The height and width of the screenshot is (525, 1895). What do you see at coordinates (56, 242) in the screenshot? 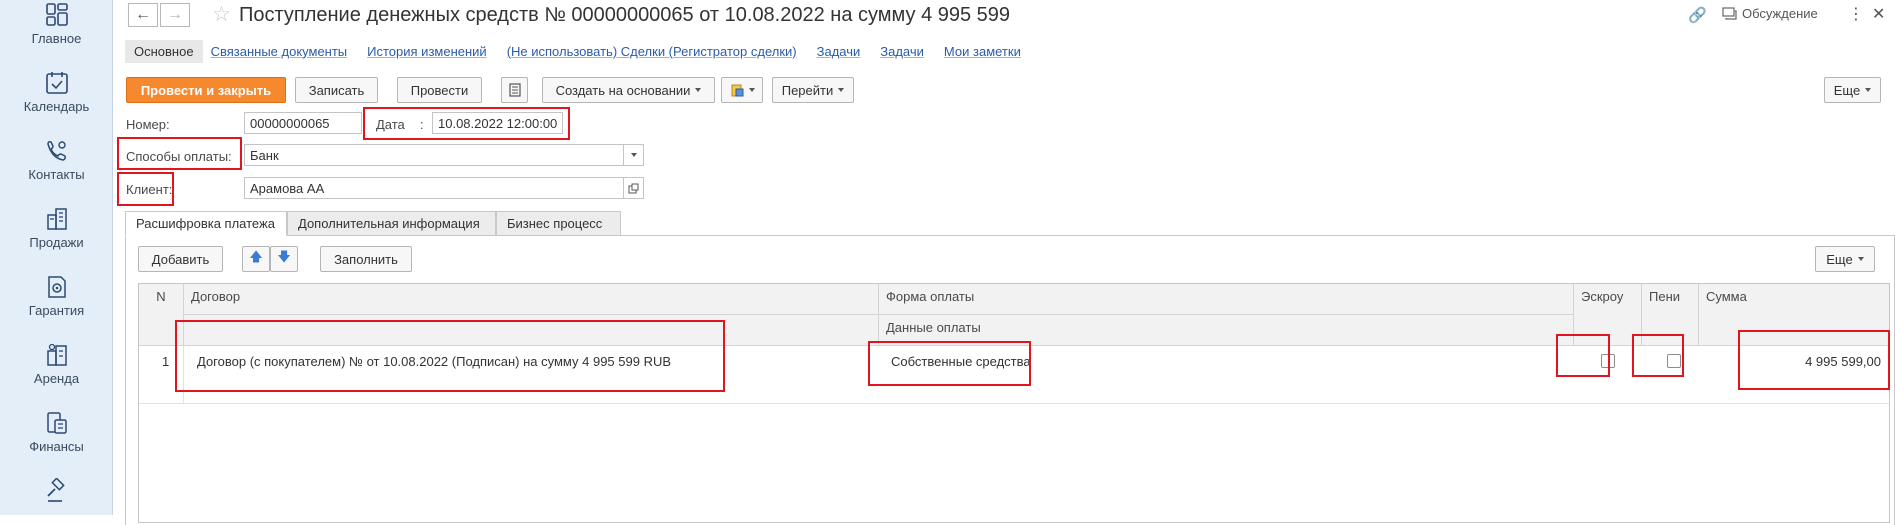
I see `sidebar-item-label: Продажи` at bounding box center [56, 242].